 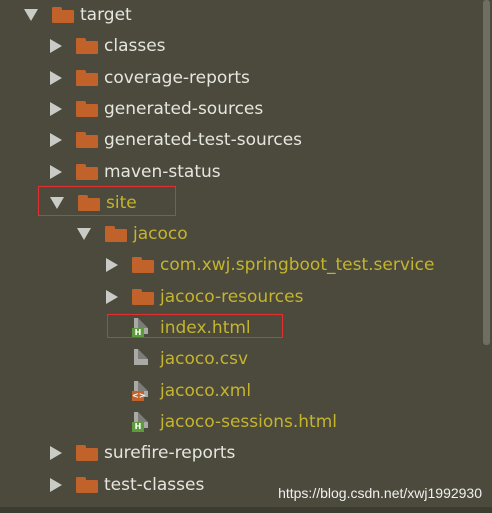 What do you see at coordinates (170, 453) in the screenshot?
I see `tree-item-label: surefire-reports` at bounding box center [170, 453].